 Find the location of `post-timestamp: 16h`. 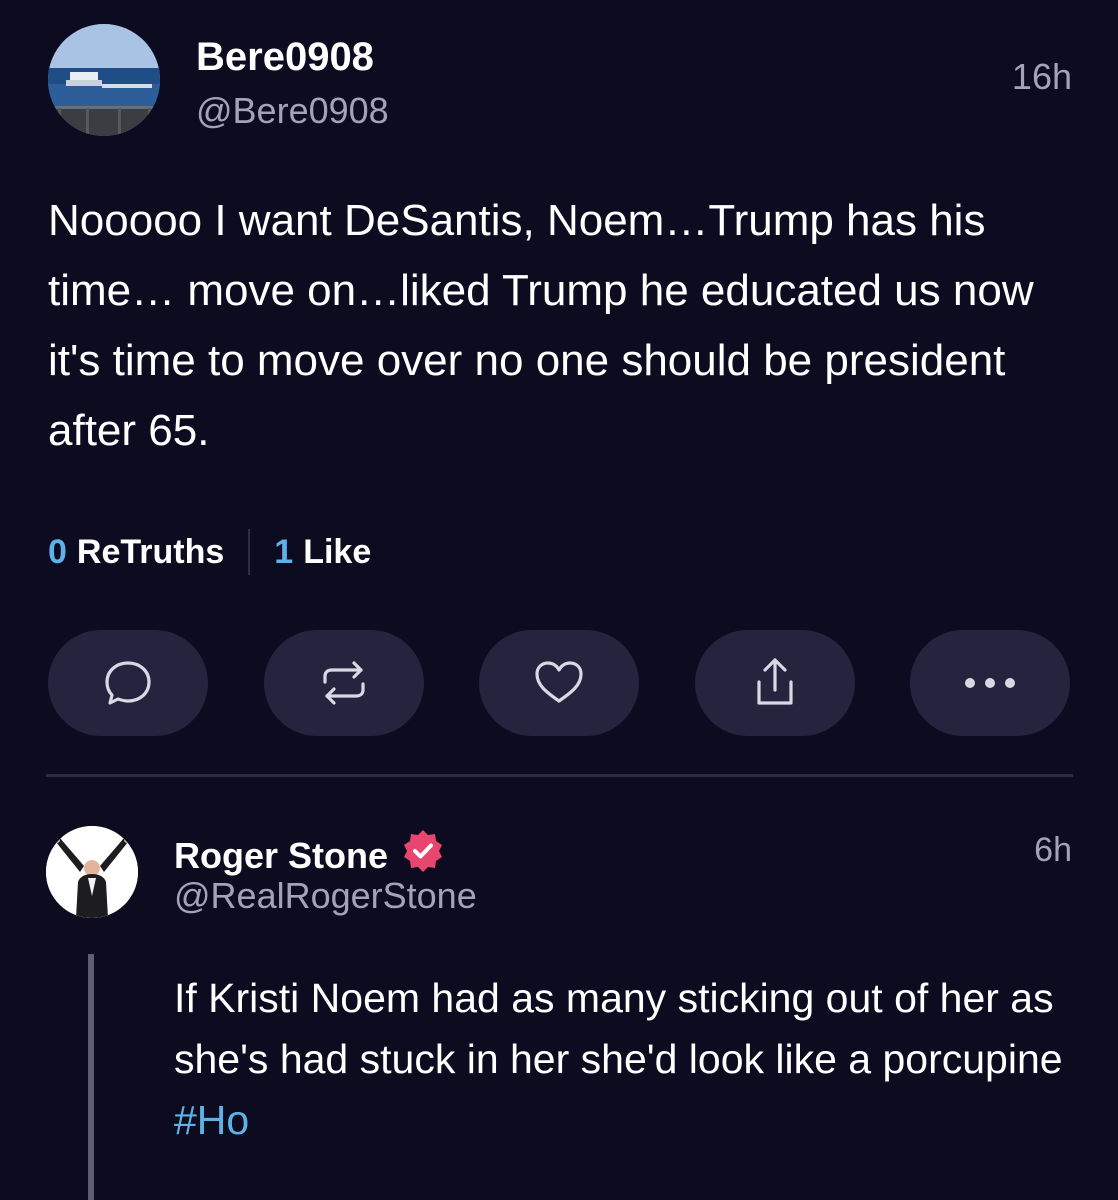

post-timestamp: 16h is located at coordinates (1041, 76).